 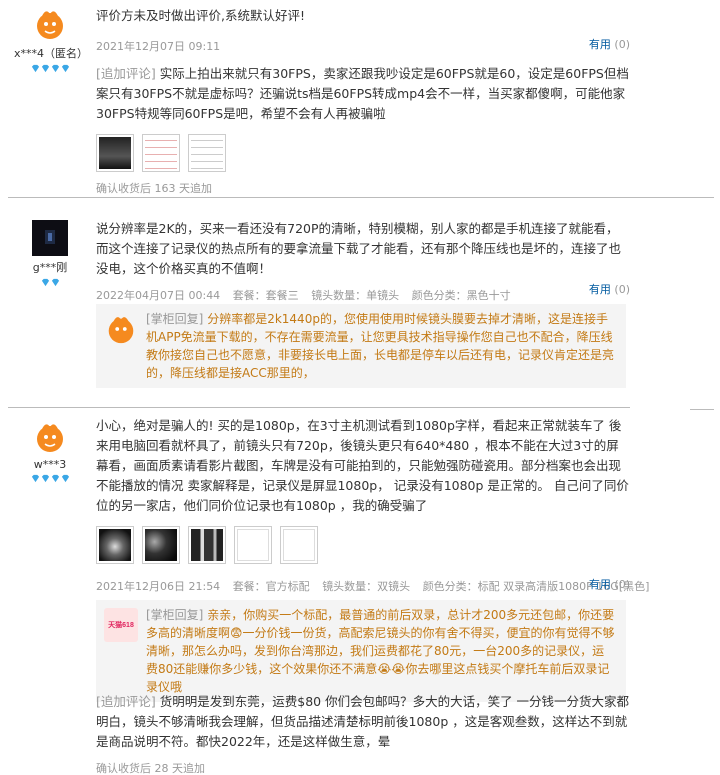 What do you see at coordinates (50, 267) in the screenshot?
I see `user-name: g***刚` at bounding box center [50, 267].